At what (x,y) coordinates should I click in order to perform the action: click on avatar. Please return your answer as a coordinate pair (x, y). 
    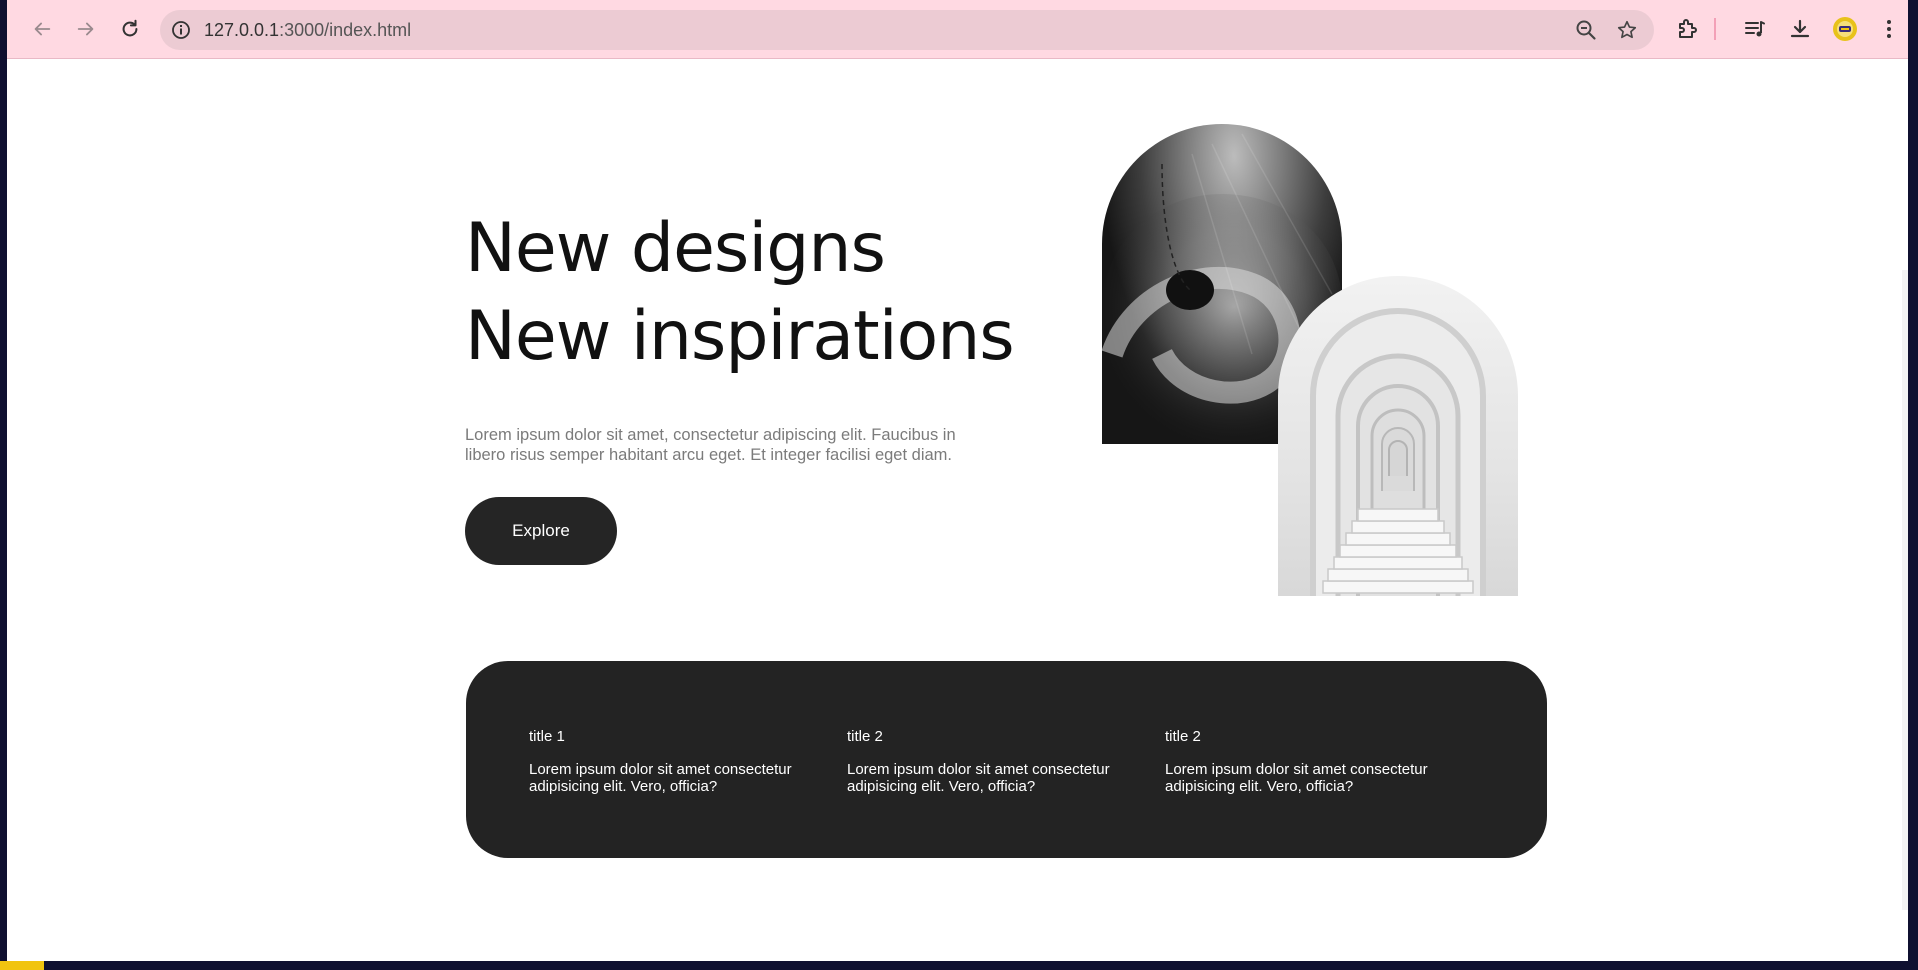
    Looking at the image, I should click on (1845, 29).